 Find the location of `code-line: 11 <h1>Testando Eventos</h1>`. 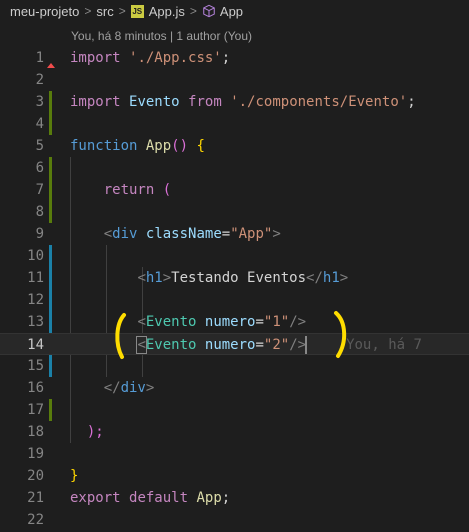

code-line: 11 <h1>Testando Eventos</h1> is located at coordinates (234, 278).